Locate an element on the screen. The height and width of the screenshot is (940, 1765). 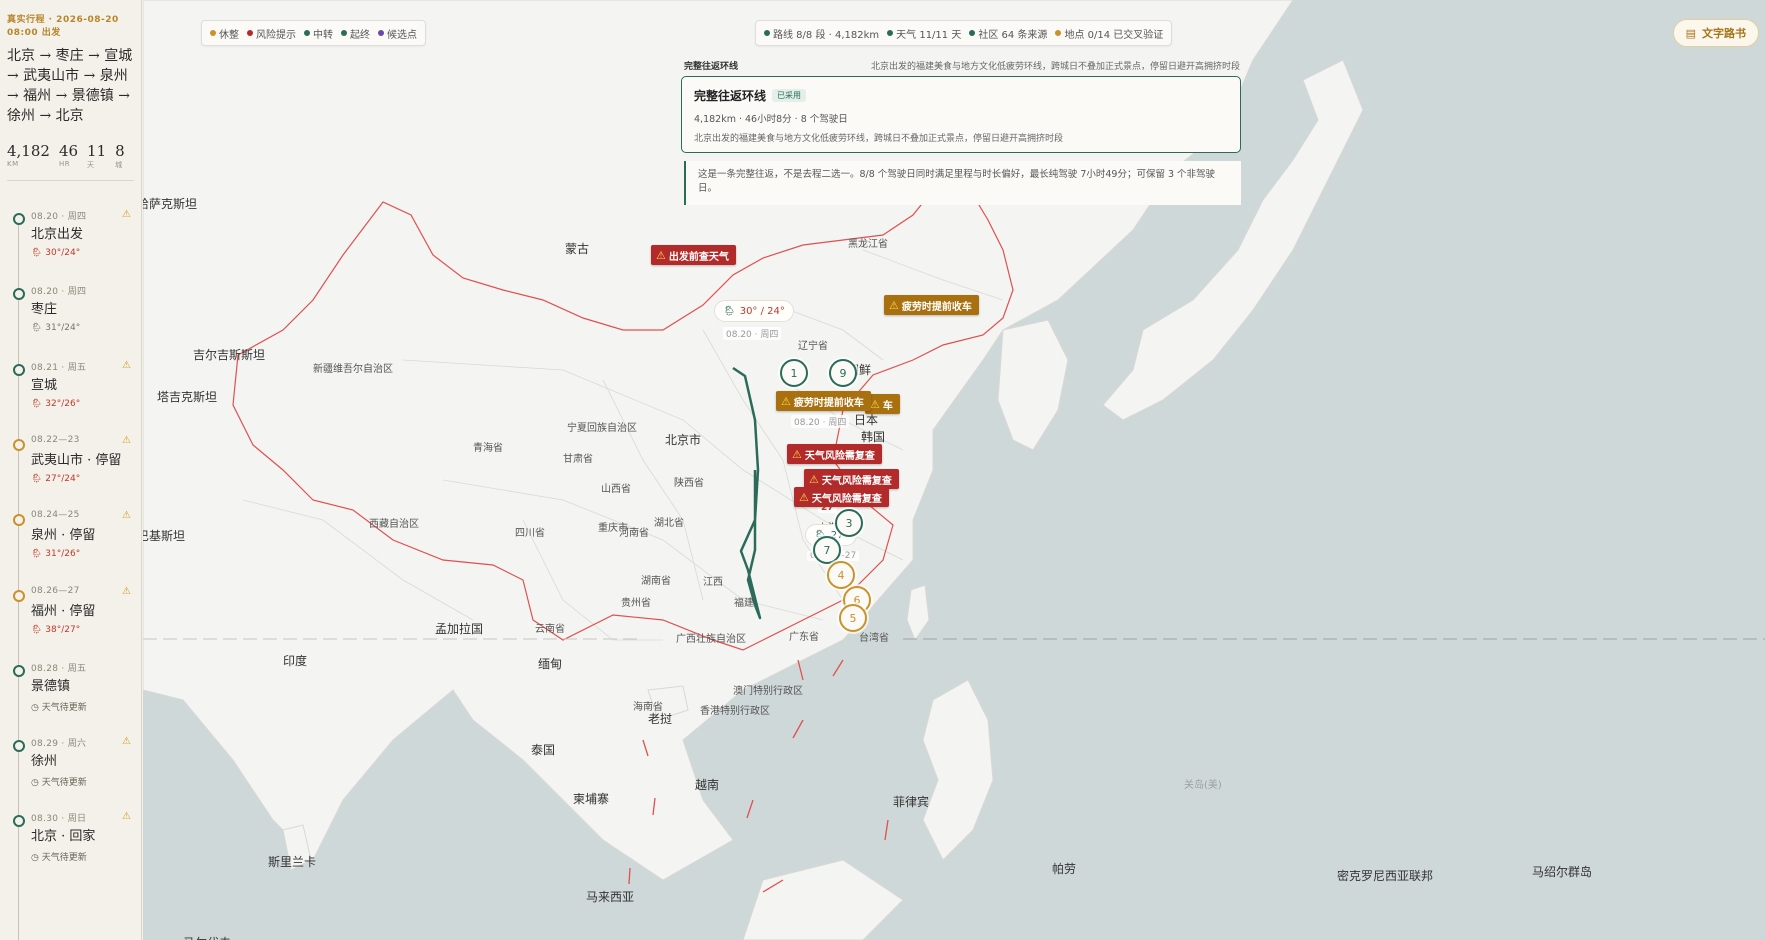
risk-alert-label: ⚠ 出发前查天气 is located at coordinates (693, 255).